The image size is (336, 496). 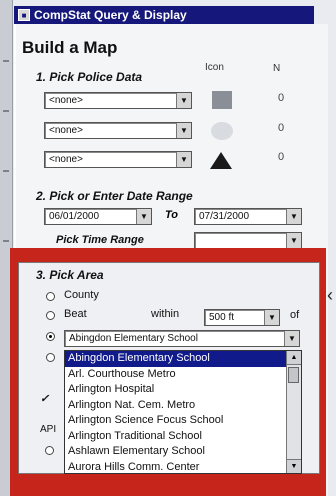 What do you see at coordinates (281, 157) in the screenshot?
I see `count-value-3: 0` at bounding box center [281, 157].